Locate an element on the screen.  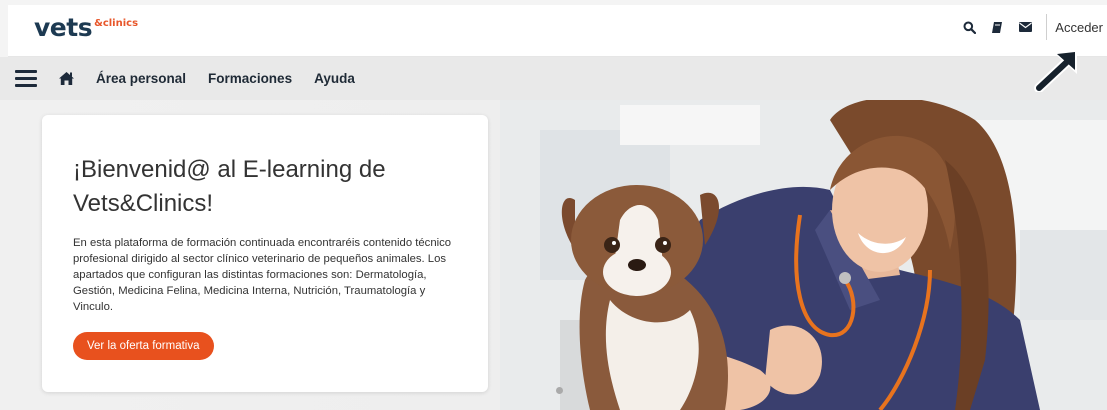
menu-icon is located at coordinates (26, 78).